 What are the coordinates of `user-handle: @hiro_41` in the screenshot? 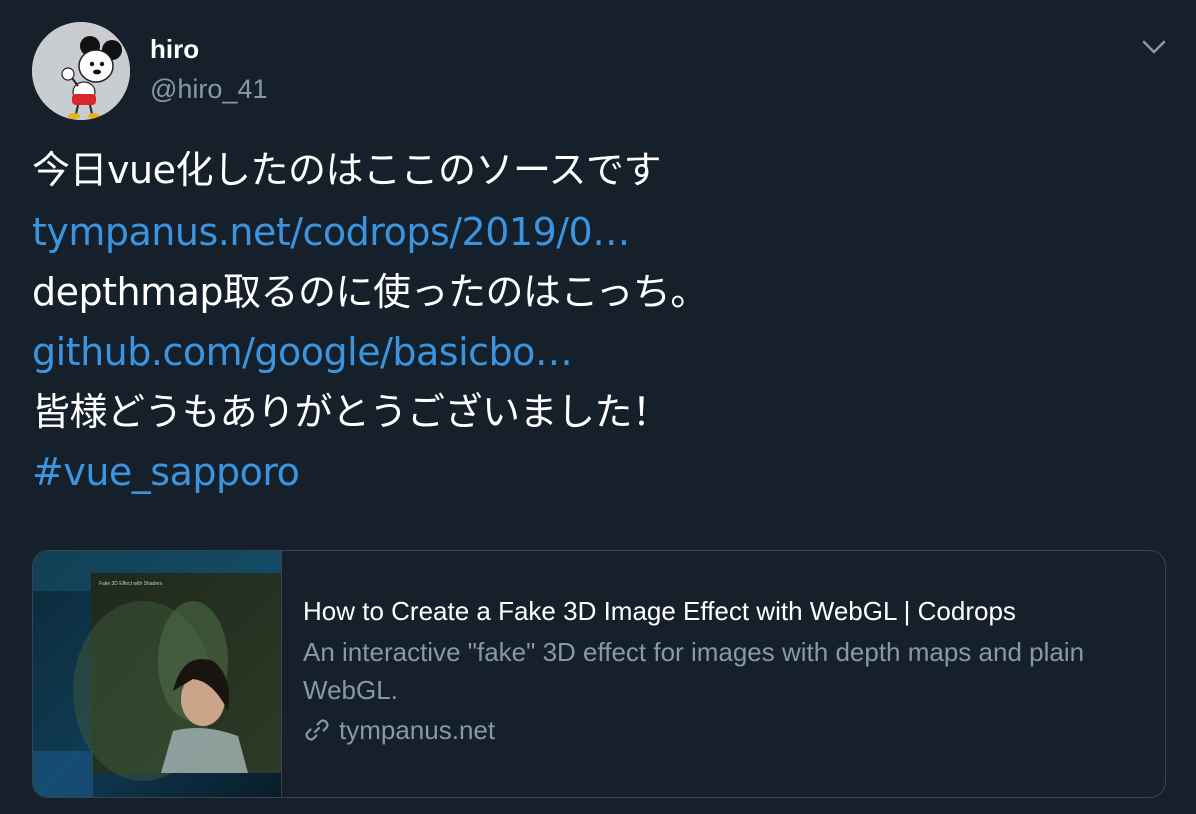 It's located at (208, 89).